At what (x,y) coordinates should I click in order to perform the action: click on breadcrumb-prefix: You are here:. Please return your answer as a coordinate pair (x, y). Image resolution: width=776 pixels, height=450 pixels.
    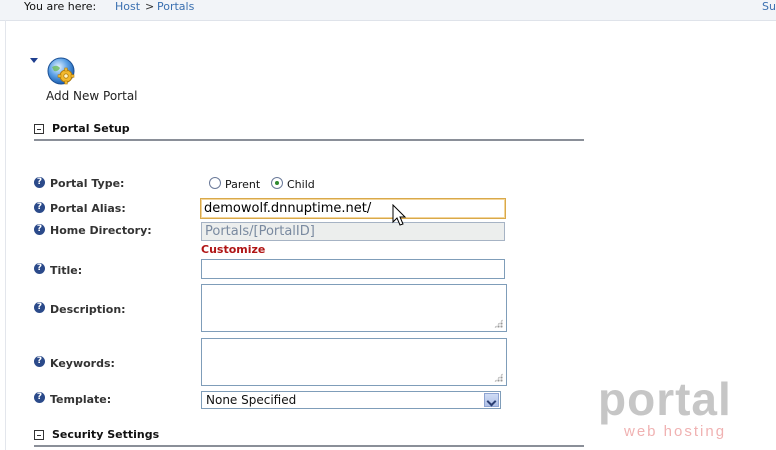
    Looking at the image, I should click on (60, 6).